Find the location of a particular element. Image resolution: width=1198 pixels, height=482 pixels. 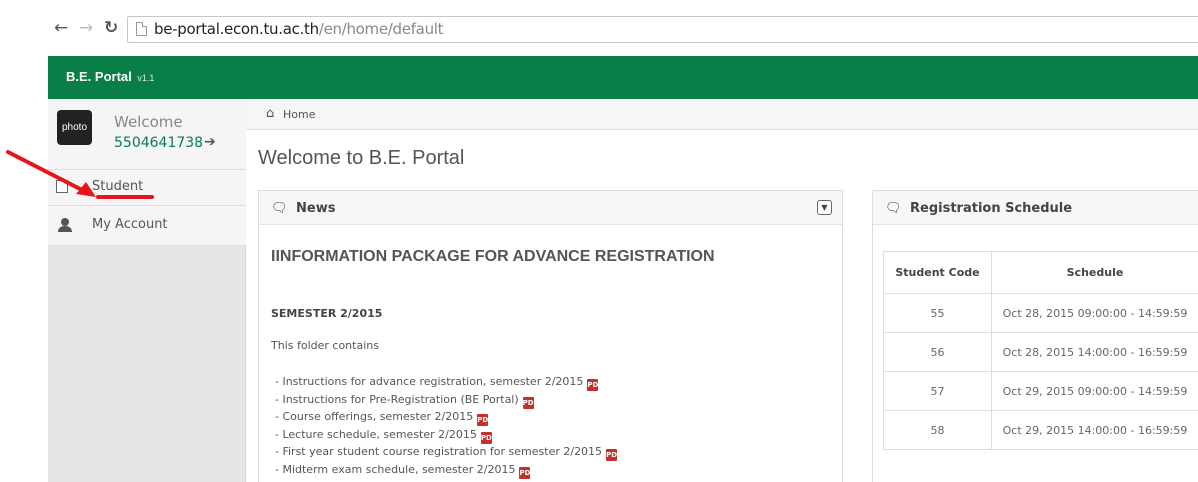

table-row: 58 Oct 29, 2015 14:00:00 - 16:59:59 is located at coordinates (1040, 430).